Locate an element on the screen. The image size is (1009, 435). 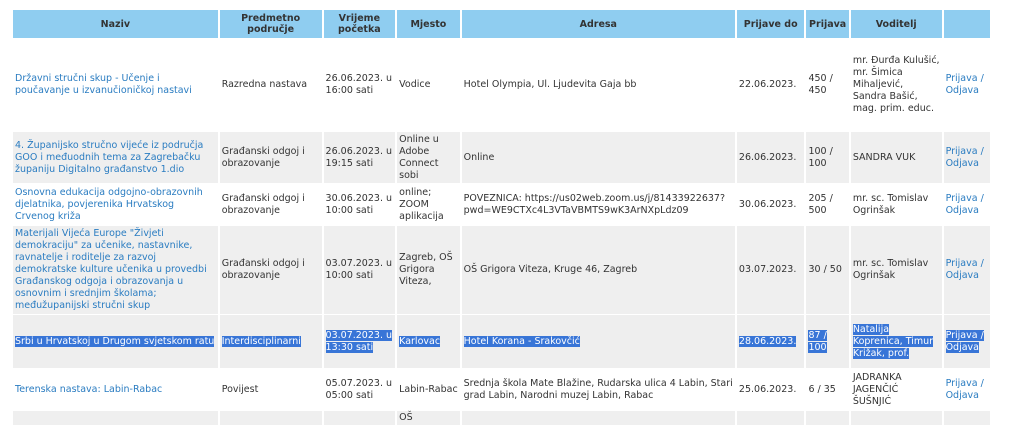
start-time: 03.07.2023. u 10:00 sati is located at coordinates (359, 270).